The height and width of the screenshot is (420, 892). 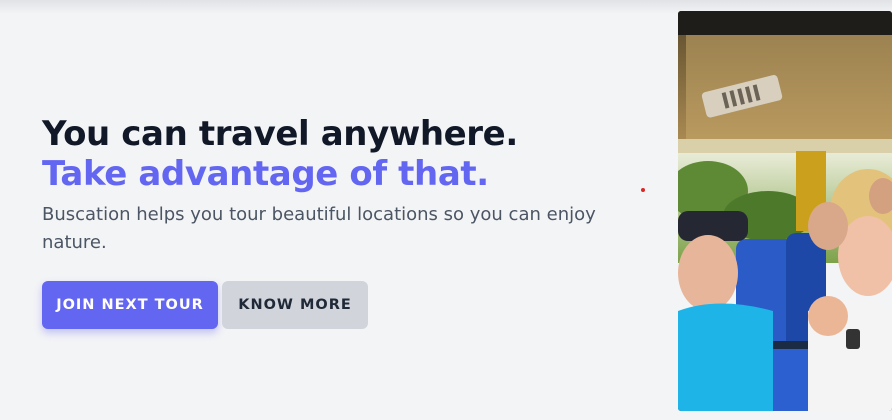 I want to click on join-next-tour-button: JOIN NEXT TOUR, so click(x=130, y=305).